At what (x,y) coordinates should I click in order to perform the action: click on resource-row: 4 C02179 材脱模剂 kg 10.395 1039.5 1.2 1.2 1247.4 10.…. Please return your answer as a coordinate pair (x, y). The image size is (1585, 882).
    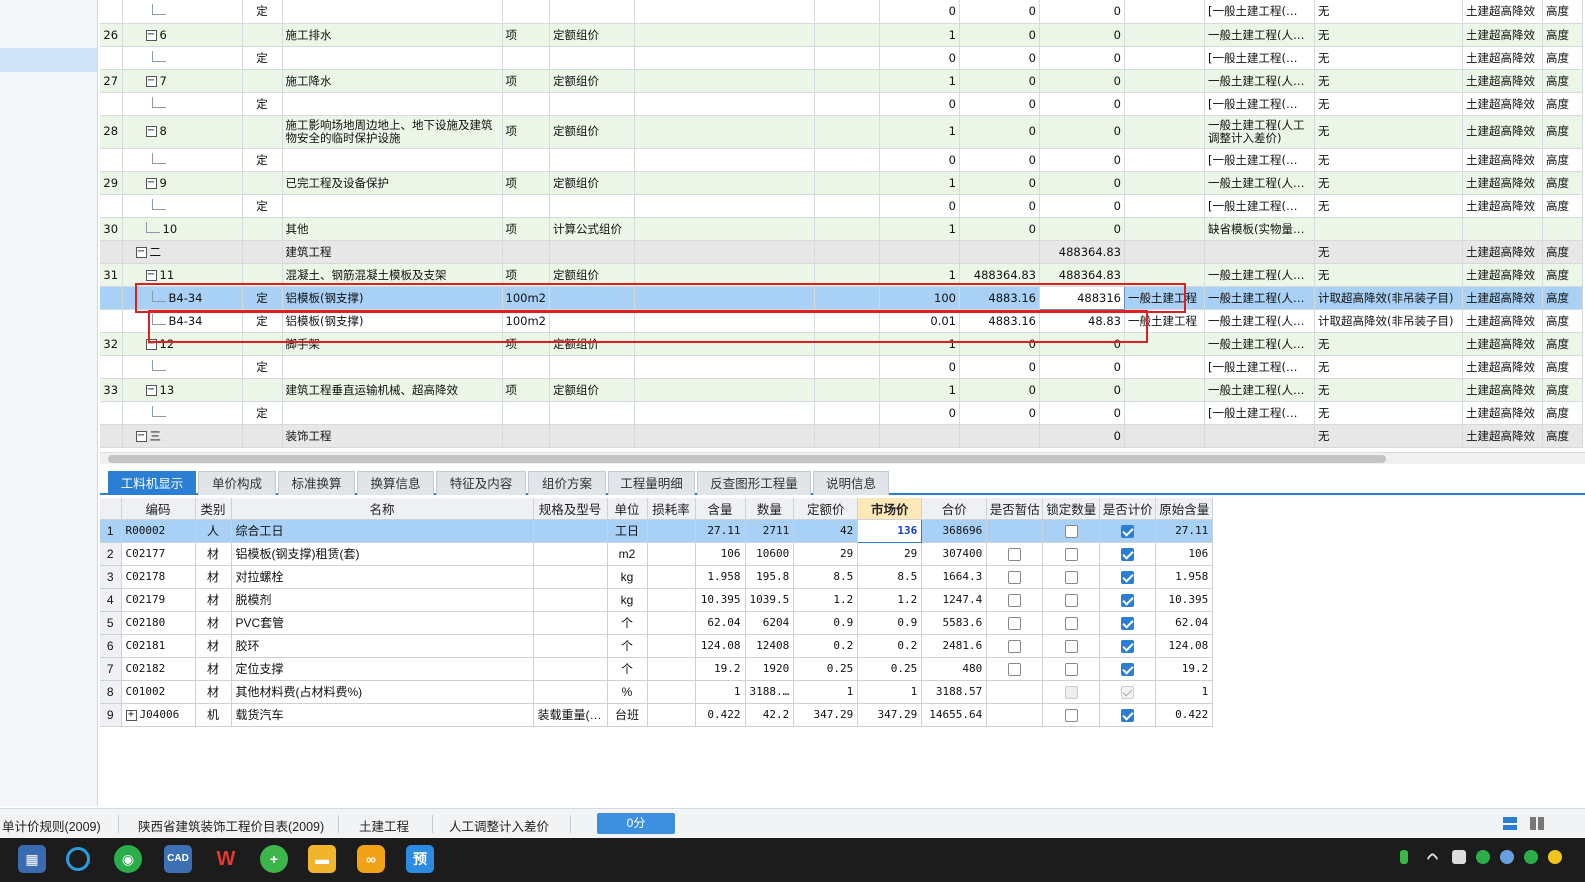
    Looking at the image, I should click on (657, 600).